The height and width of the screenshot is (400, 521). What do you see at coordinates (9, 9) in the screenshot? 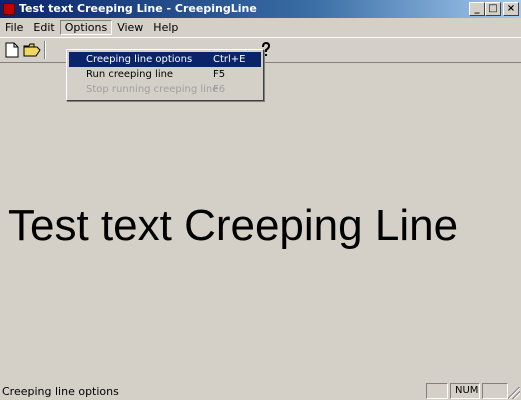
I see `app-icon` at bounding box center [9, 9].